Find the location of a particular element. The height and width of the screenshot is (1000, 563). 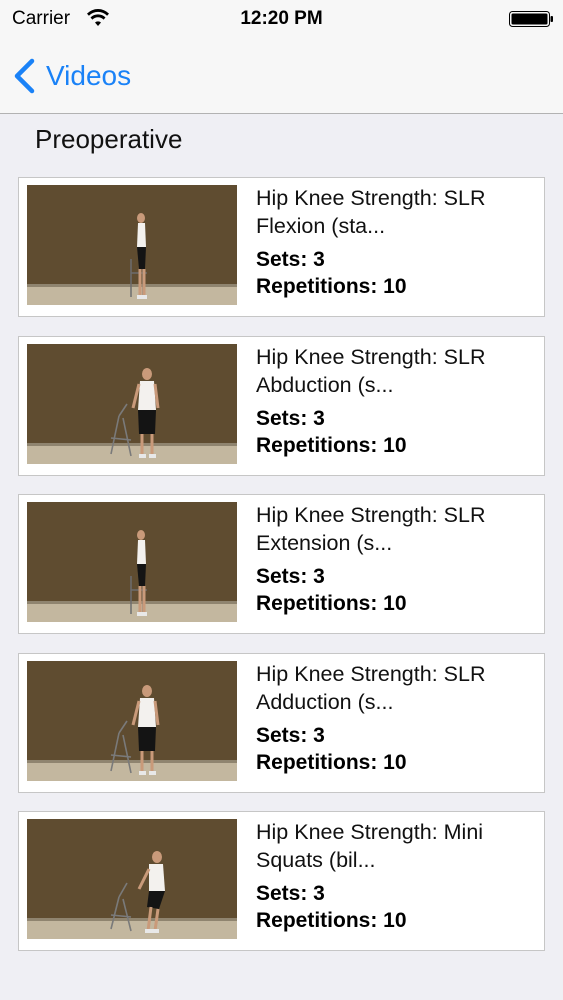

status-time: 12:20 PM is located at coordinates (281, 18).